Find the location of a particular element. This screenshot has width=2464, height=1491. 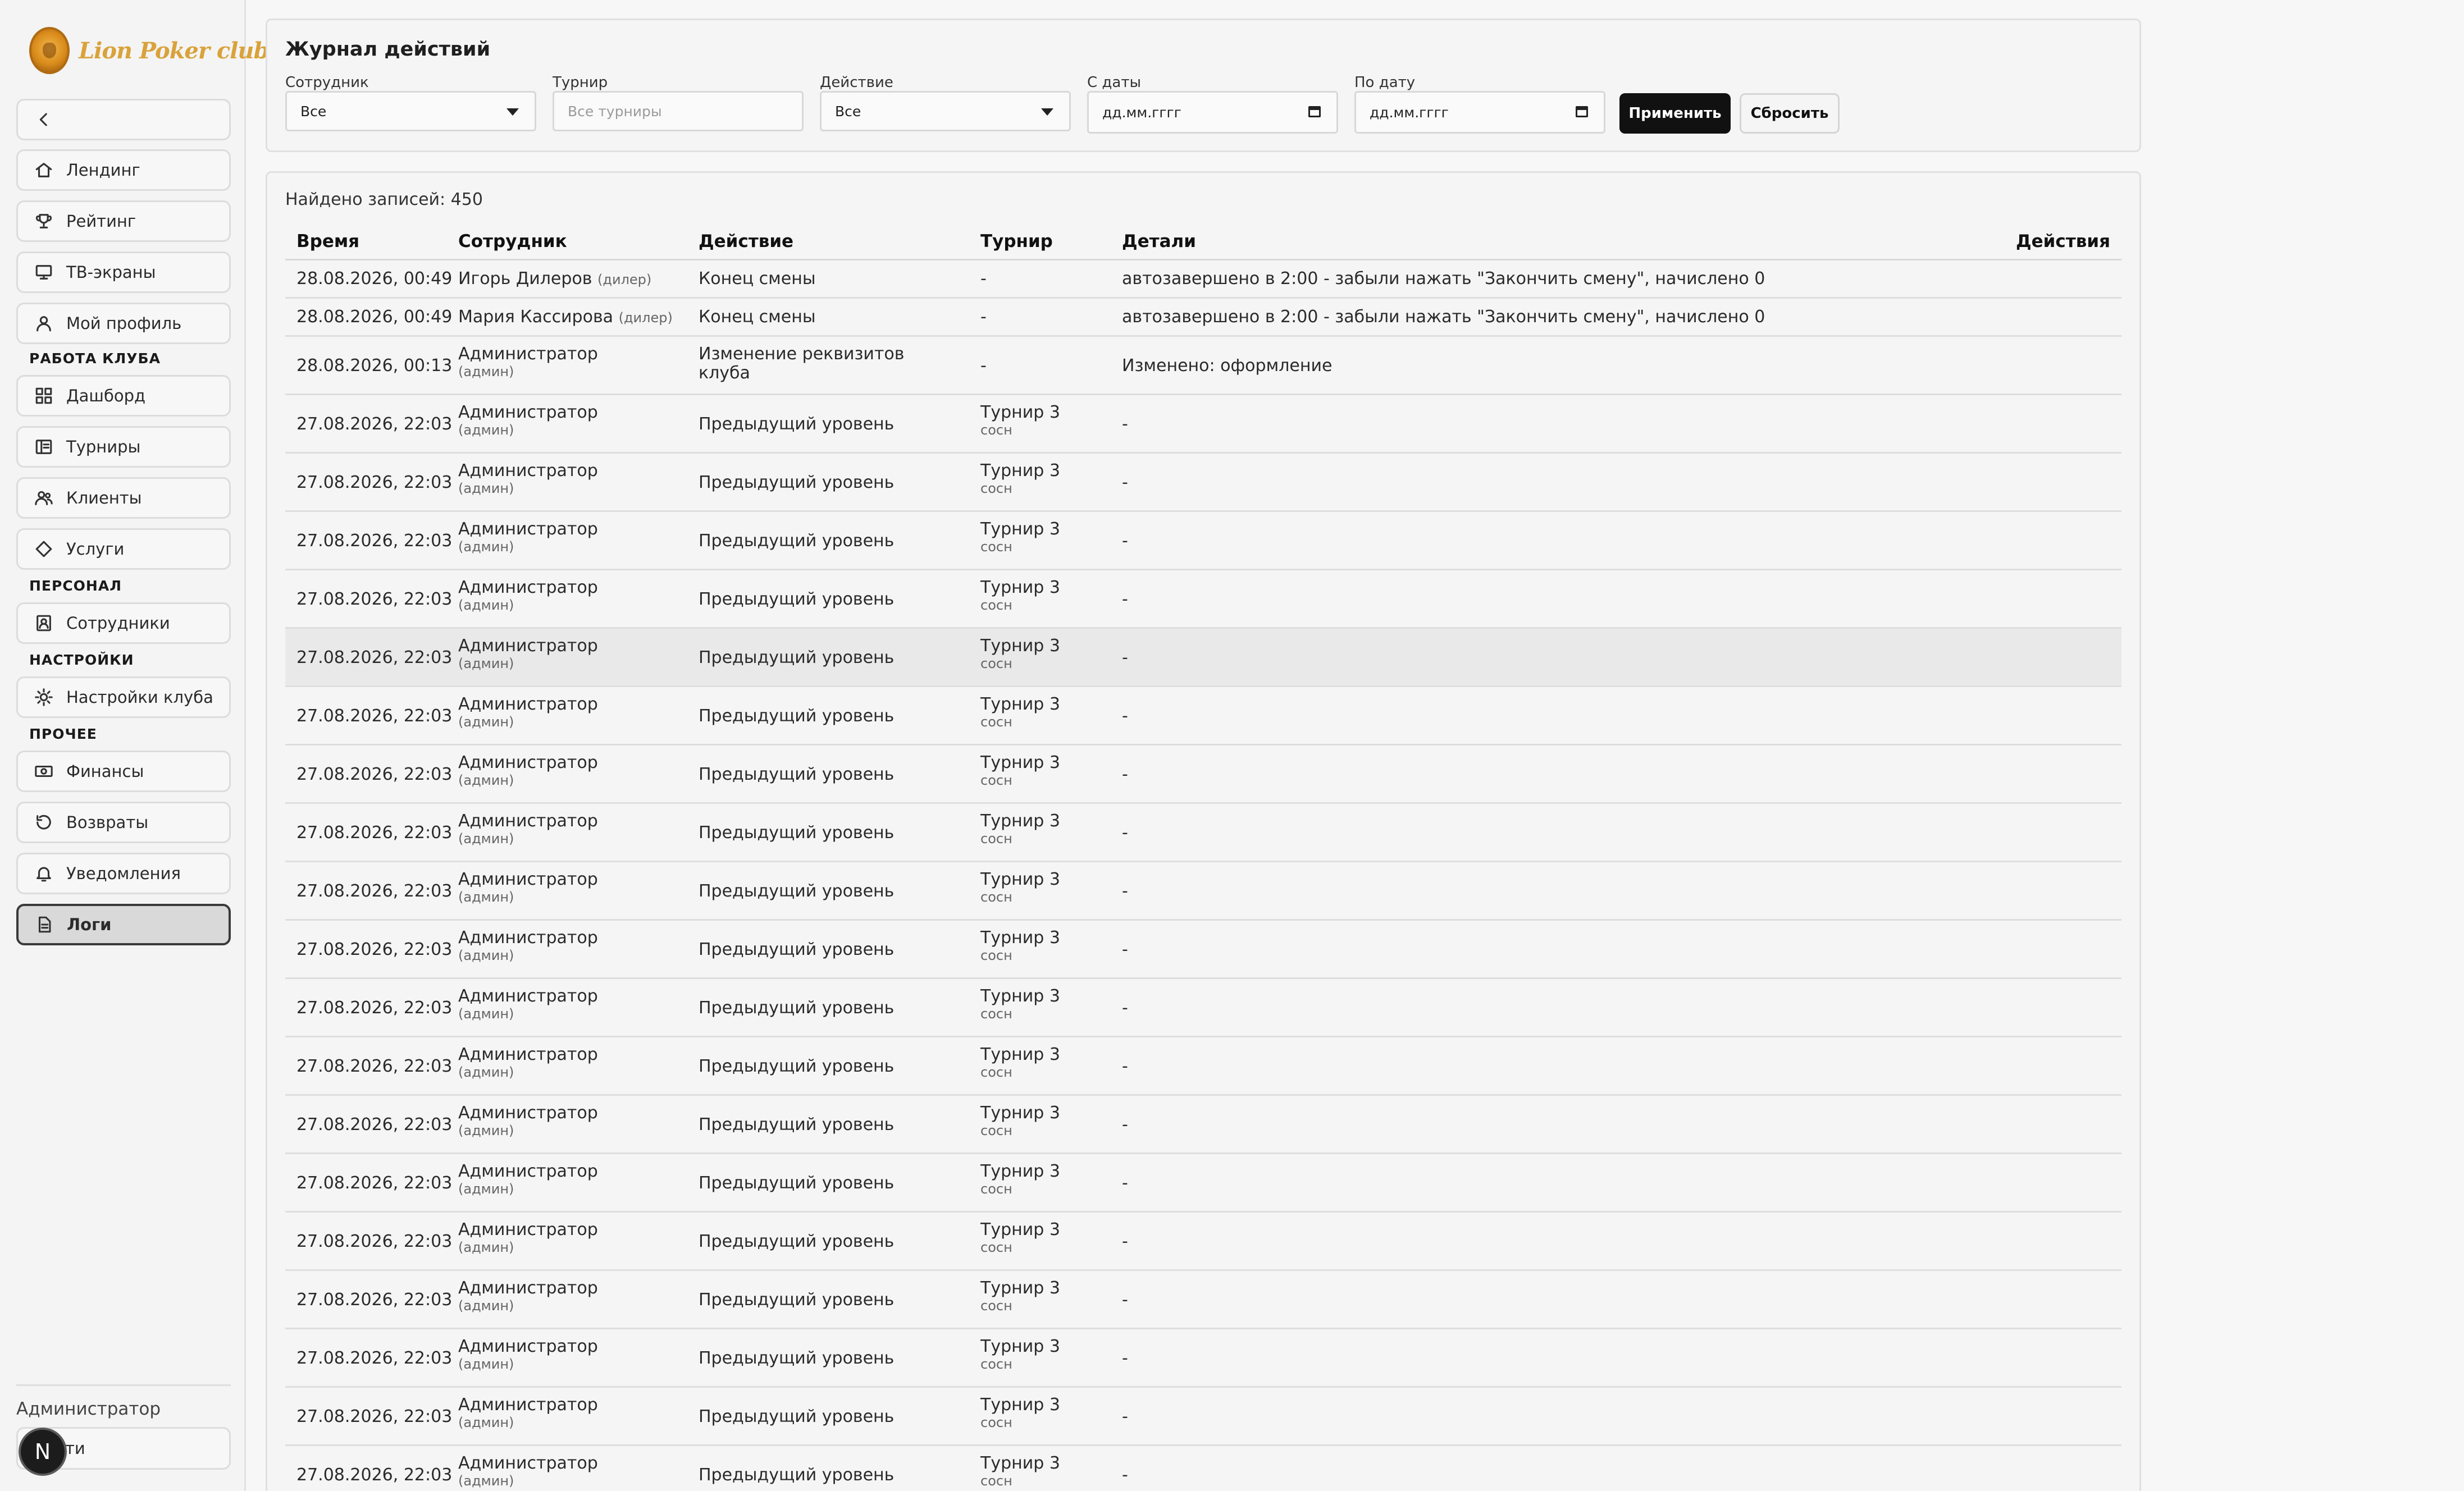

sidebar-item-home: Лендинг is located at coordinates (123, 170).